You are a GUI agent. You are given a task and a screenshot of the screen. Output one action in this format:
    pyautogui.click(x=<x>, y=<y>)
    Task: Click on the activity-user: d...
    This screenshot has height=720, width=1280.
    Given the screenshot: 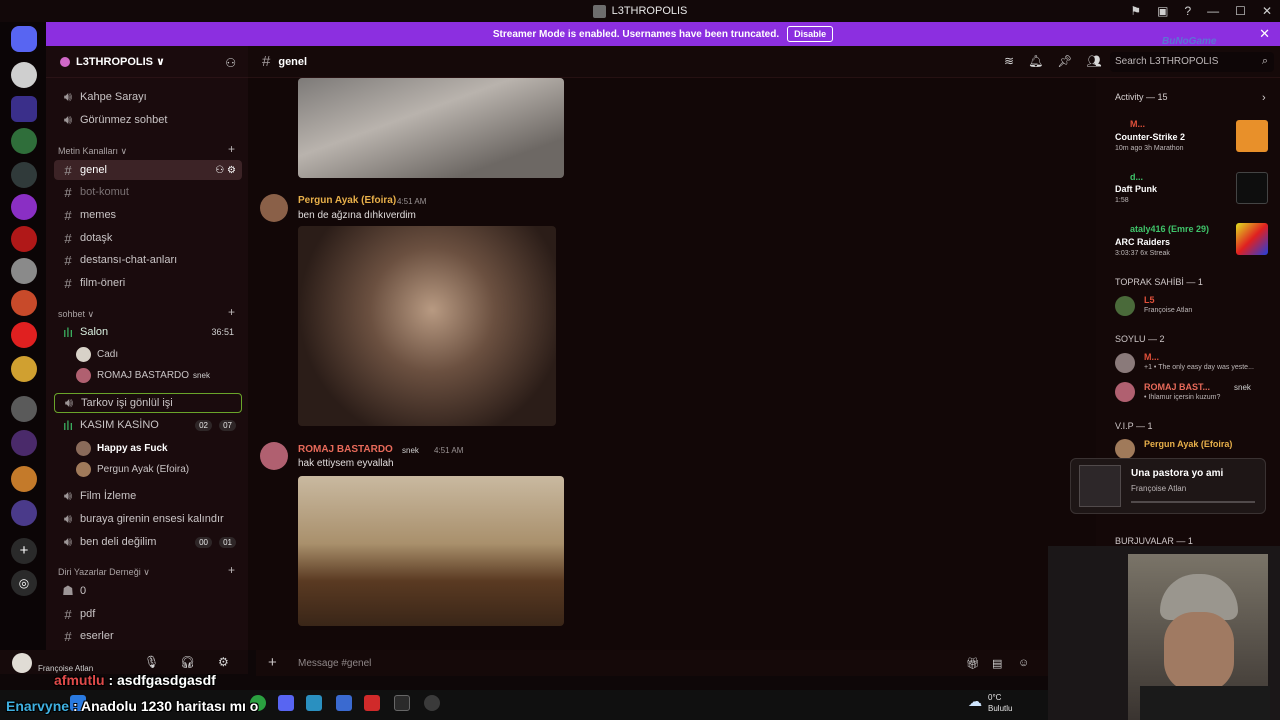 What is the action you would take?
    pyautogui.click(x=1136, y=177)
    